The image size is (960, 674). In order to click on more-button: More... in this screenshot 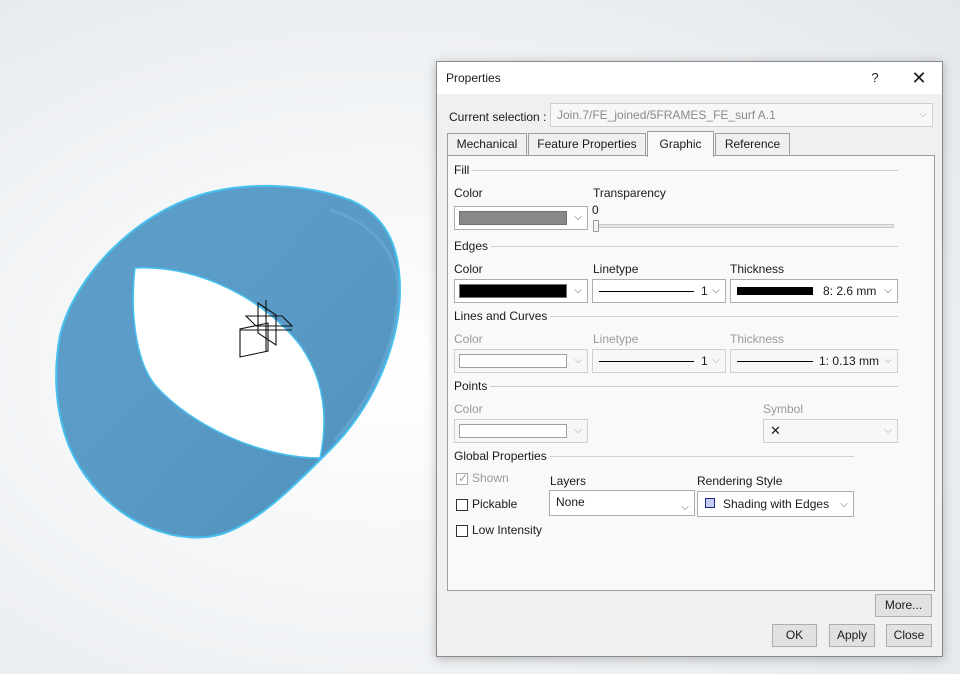, I will do `click(903, 605)`.